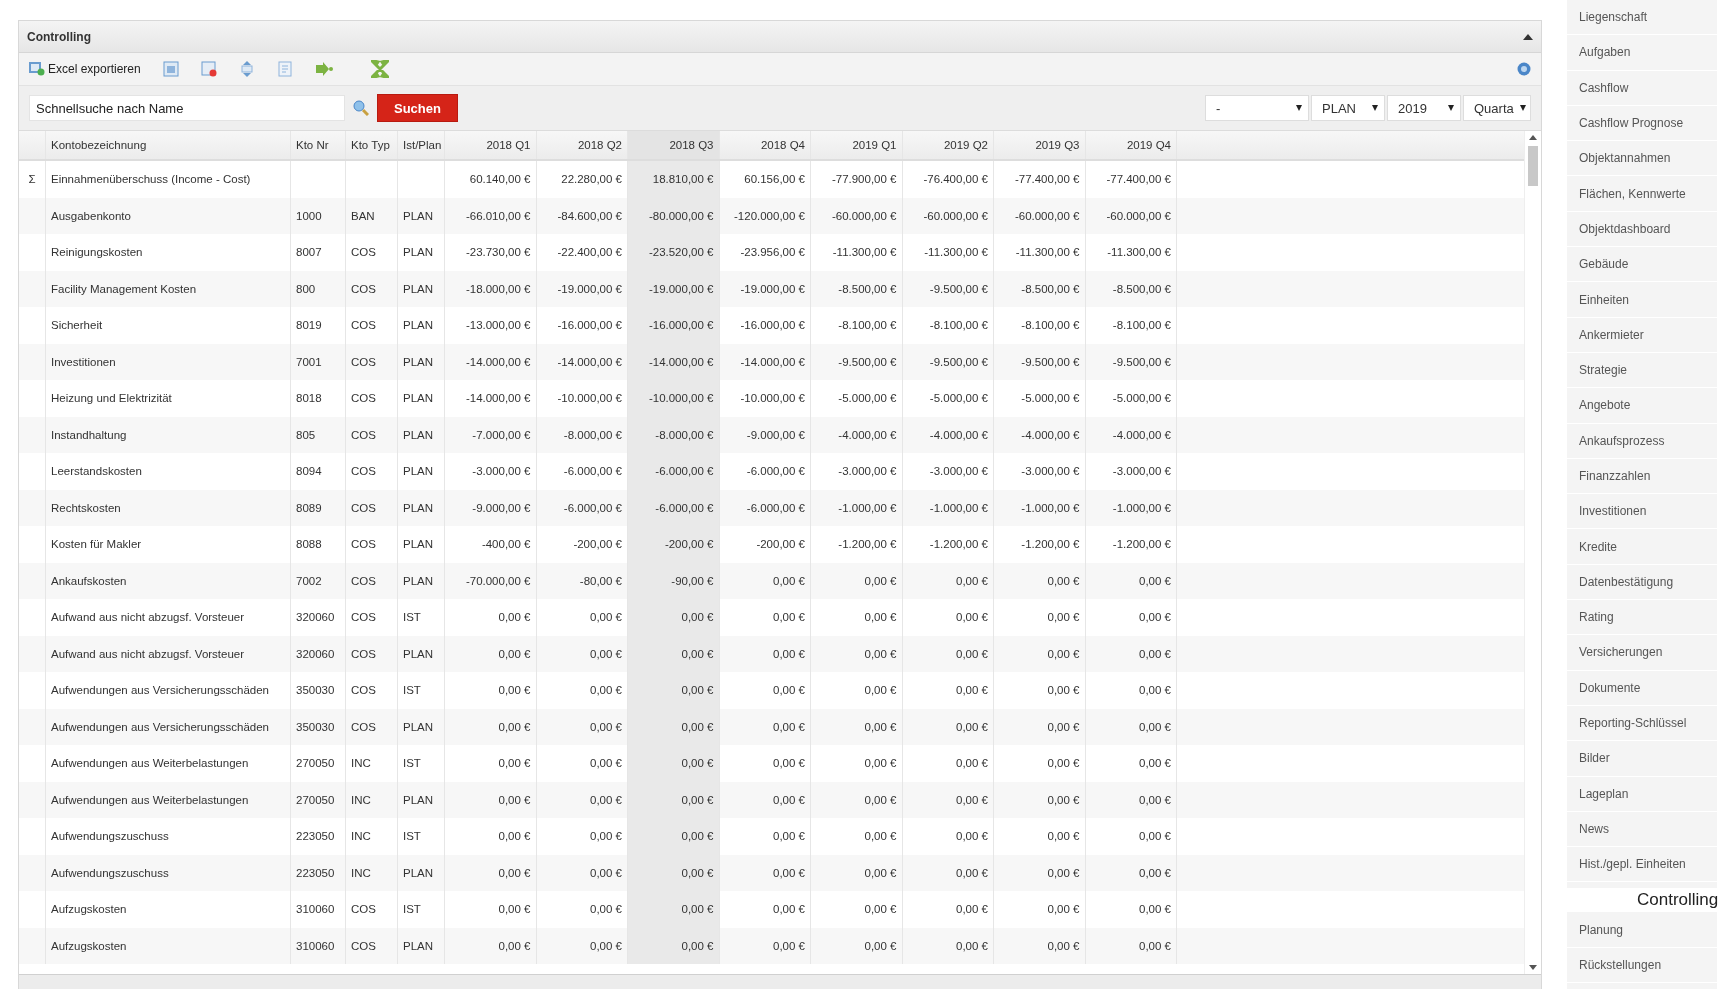  What do you see at coordinates (1642, 476) in the screenshot?
I see `sidebar-item: Finanzzahlen` at bounding box center [1642, 476].